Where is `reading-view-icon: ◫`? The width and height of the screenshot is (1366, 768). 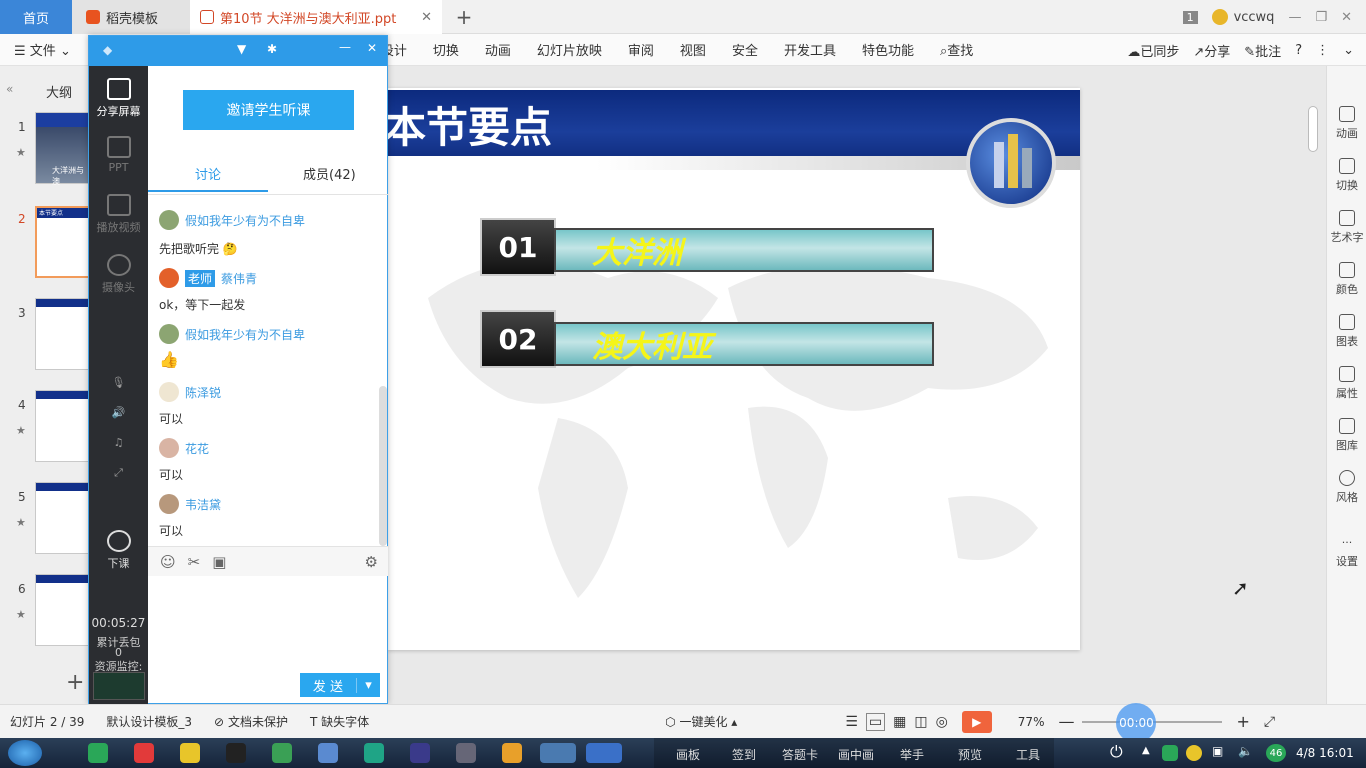
reading-view-icon: ◫ is located at coordinates (920, 722).